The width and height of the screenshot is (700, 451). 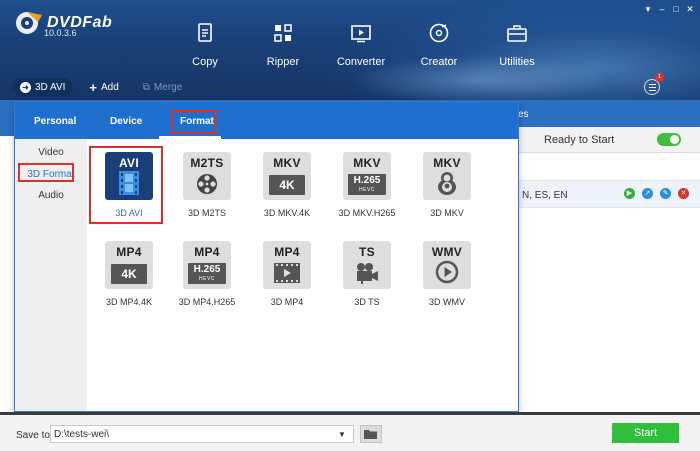 I want to click on mkv-format-icon: MKV 4K, so click(x=287, y=176).